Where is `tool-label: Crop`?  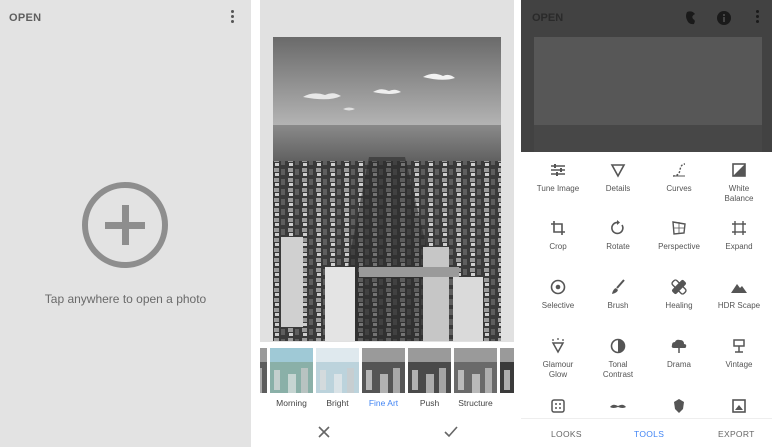 tool-label: Crop is located at coordinates (558, 246).